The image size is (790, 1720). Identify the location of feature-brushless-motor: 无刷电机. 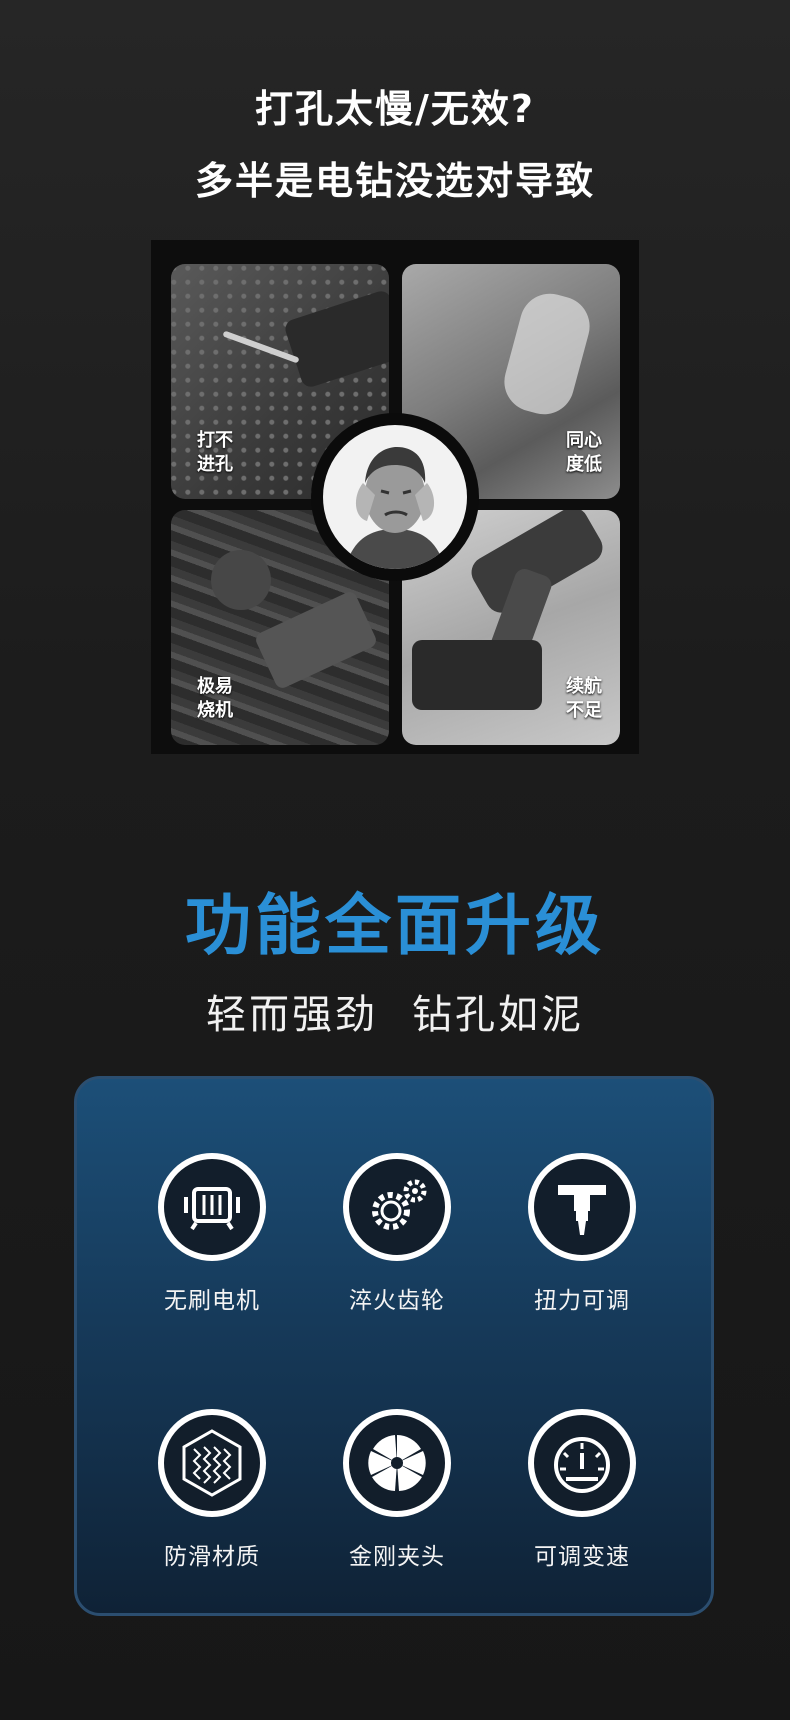
(212, 1234).